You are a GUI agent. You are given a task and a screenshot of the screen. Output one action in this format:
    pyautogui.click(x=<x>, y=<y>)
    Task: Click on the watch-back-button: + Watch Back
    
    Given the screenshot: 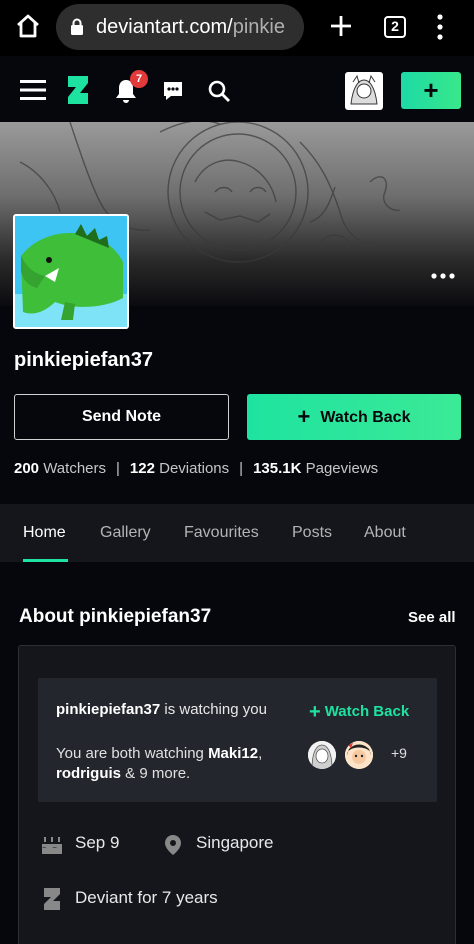 What is the action you would take?
    pyautogui.click(x=354, y=417)
    